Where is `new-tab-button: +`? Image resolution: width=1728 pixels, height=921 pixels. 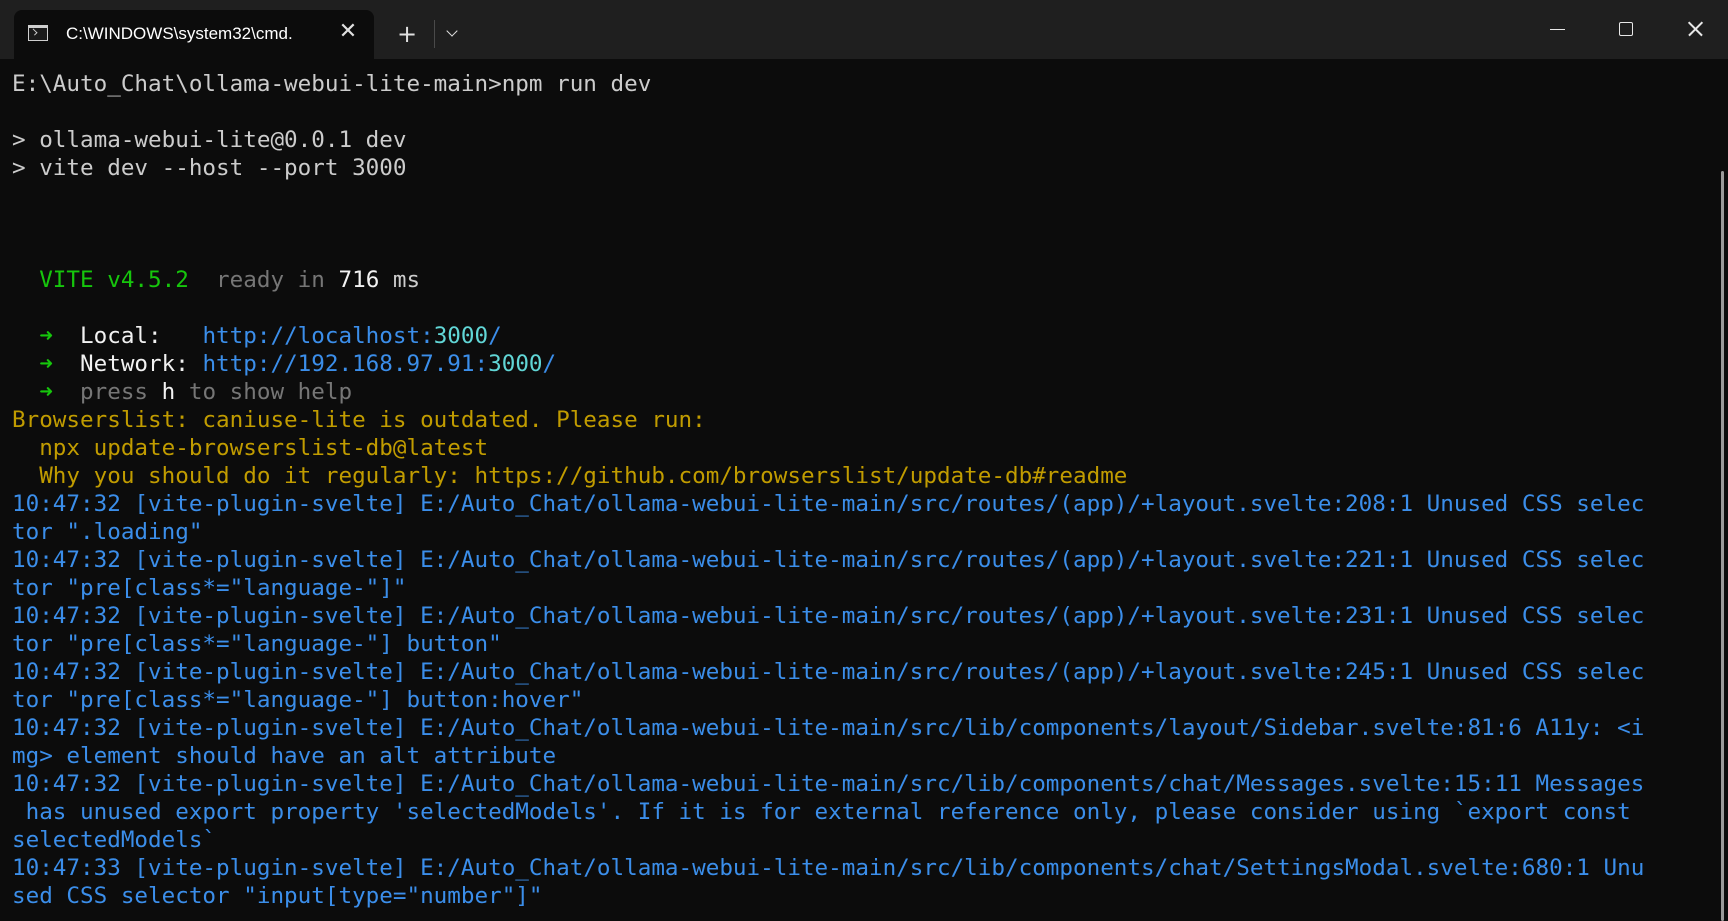
new-tab-button: + is located at coordinates (407, 34).